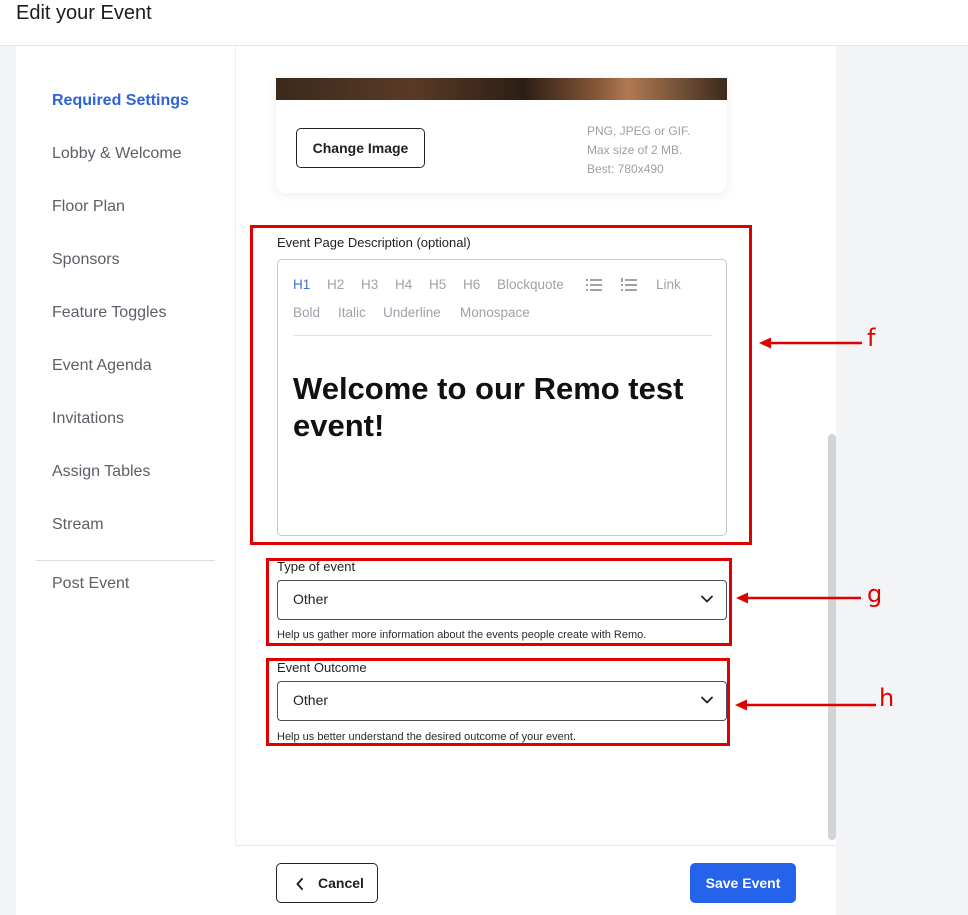 This screenshot has height=915, width=968. What do you see at coordinates (301, 284) in the screenshot?
I see `format-h1-button: H1` at bounding box center [301, 284].